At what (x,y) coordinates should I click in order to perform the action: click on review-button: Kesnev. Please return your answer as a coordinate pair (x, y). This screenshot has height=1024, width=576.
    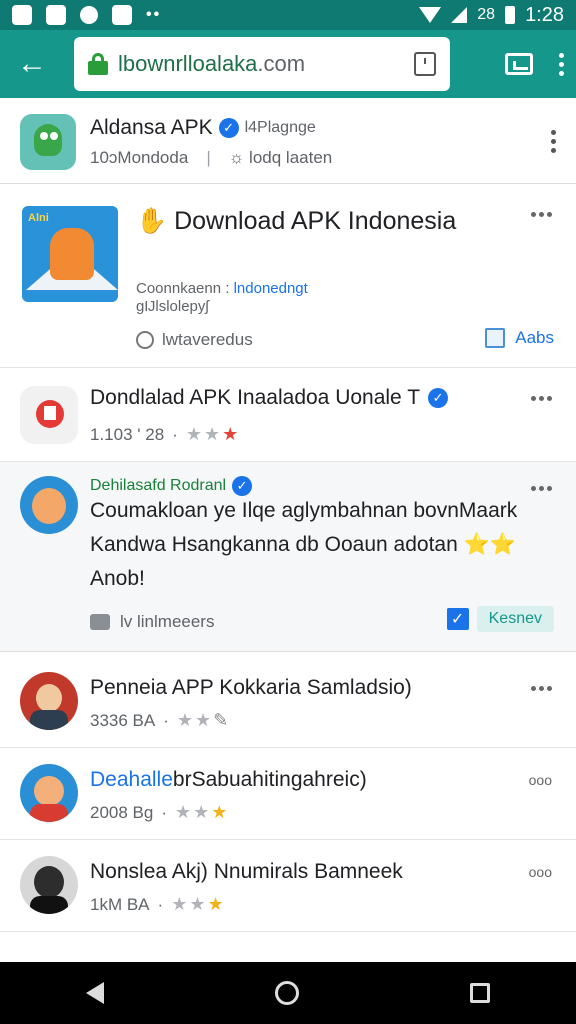
    Looking at the image, I should click on (515, 619).